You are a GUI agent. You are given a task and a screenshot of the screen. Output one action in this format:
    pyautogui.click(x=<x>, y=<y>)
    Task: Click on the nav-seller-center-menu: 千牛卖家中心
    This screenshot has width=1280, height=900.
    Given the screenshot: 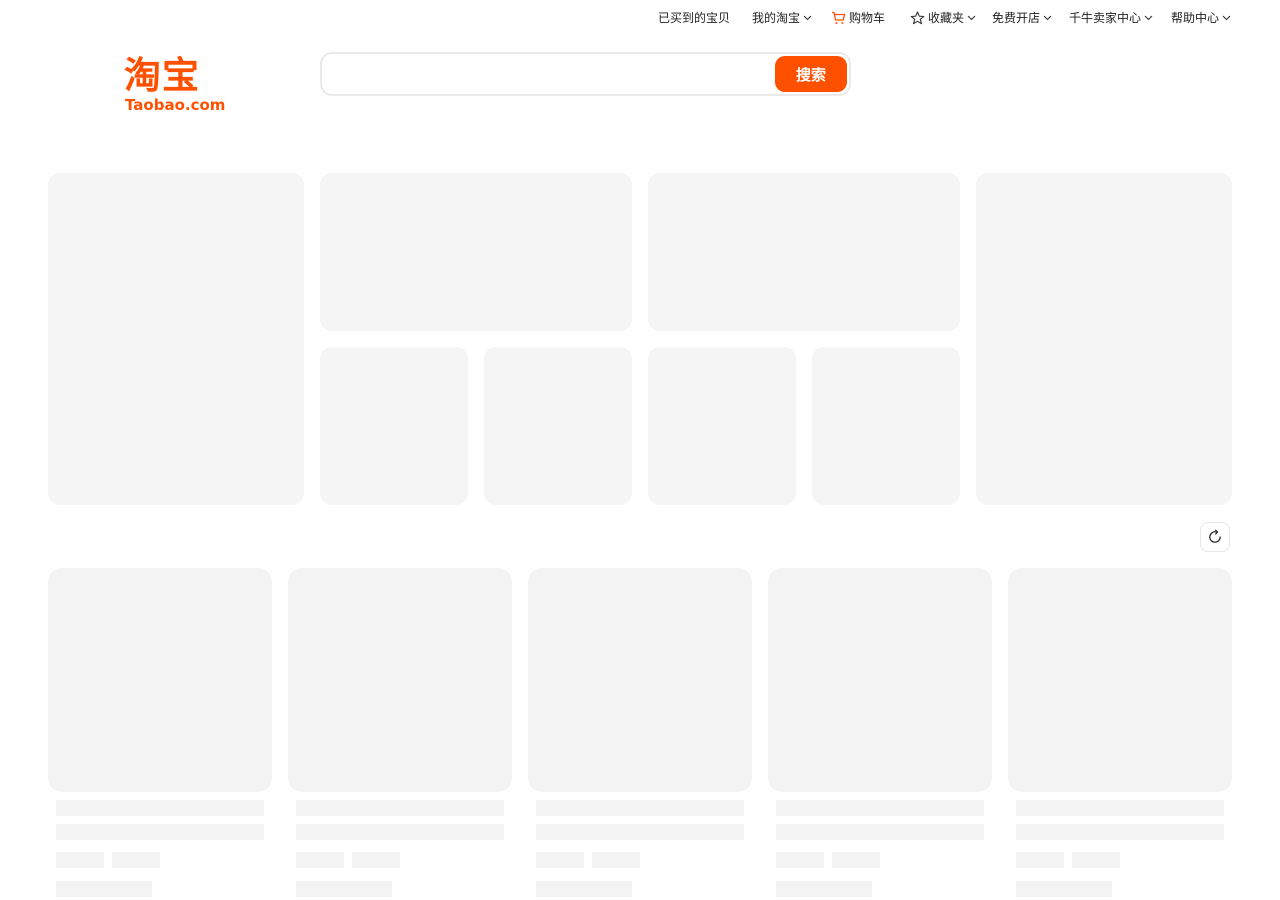 What is the action you would take?
    pyautogui.click(x=1111, y=18)
    